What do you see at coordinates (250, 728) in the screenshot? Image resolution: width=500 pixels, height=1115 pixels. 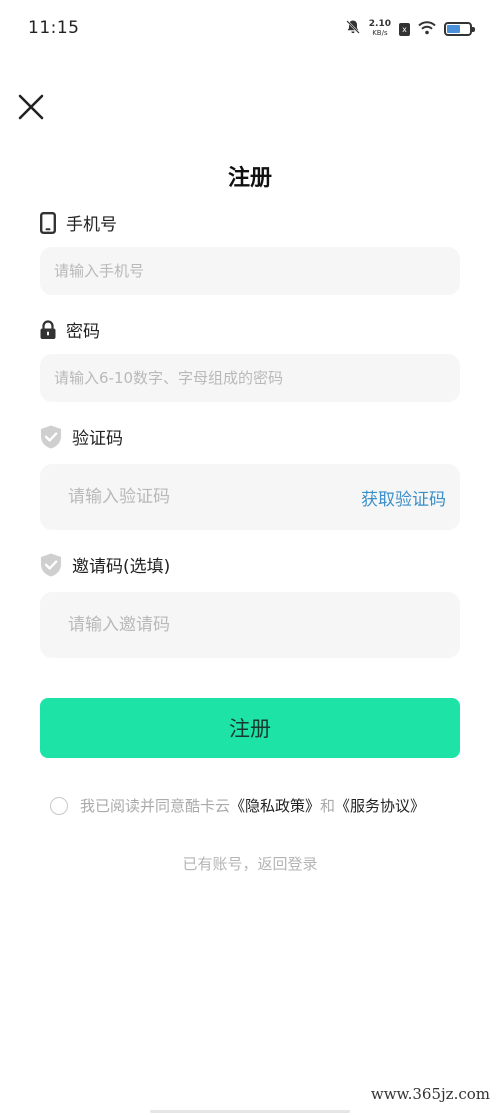 I see `register-button: 注册` at bounding box center [250, 728].